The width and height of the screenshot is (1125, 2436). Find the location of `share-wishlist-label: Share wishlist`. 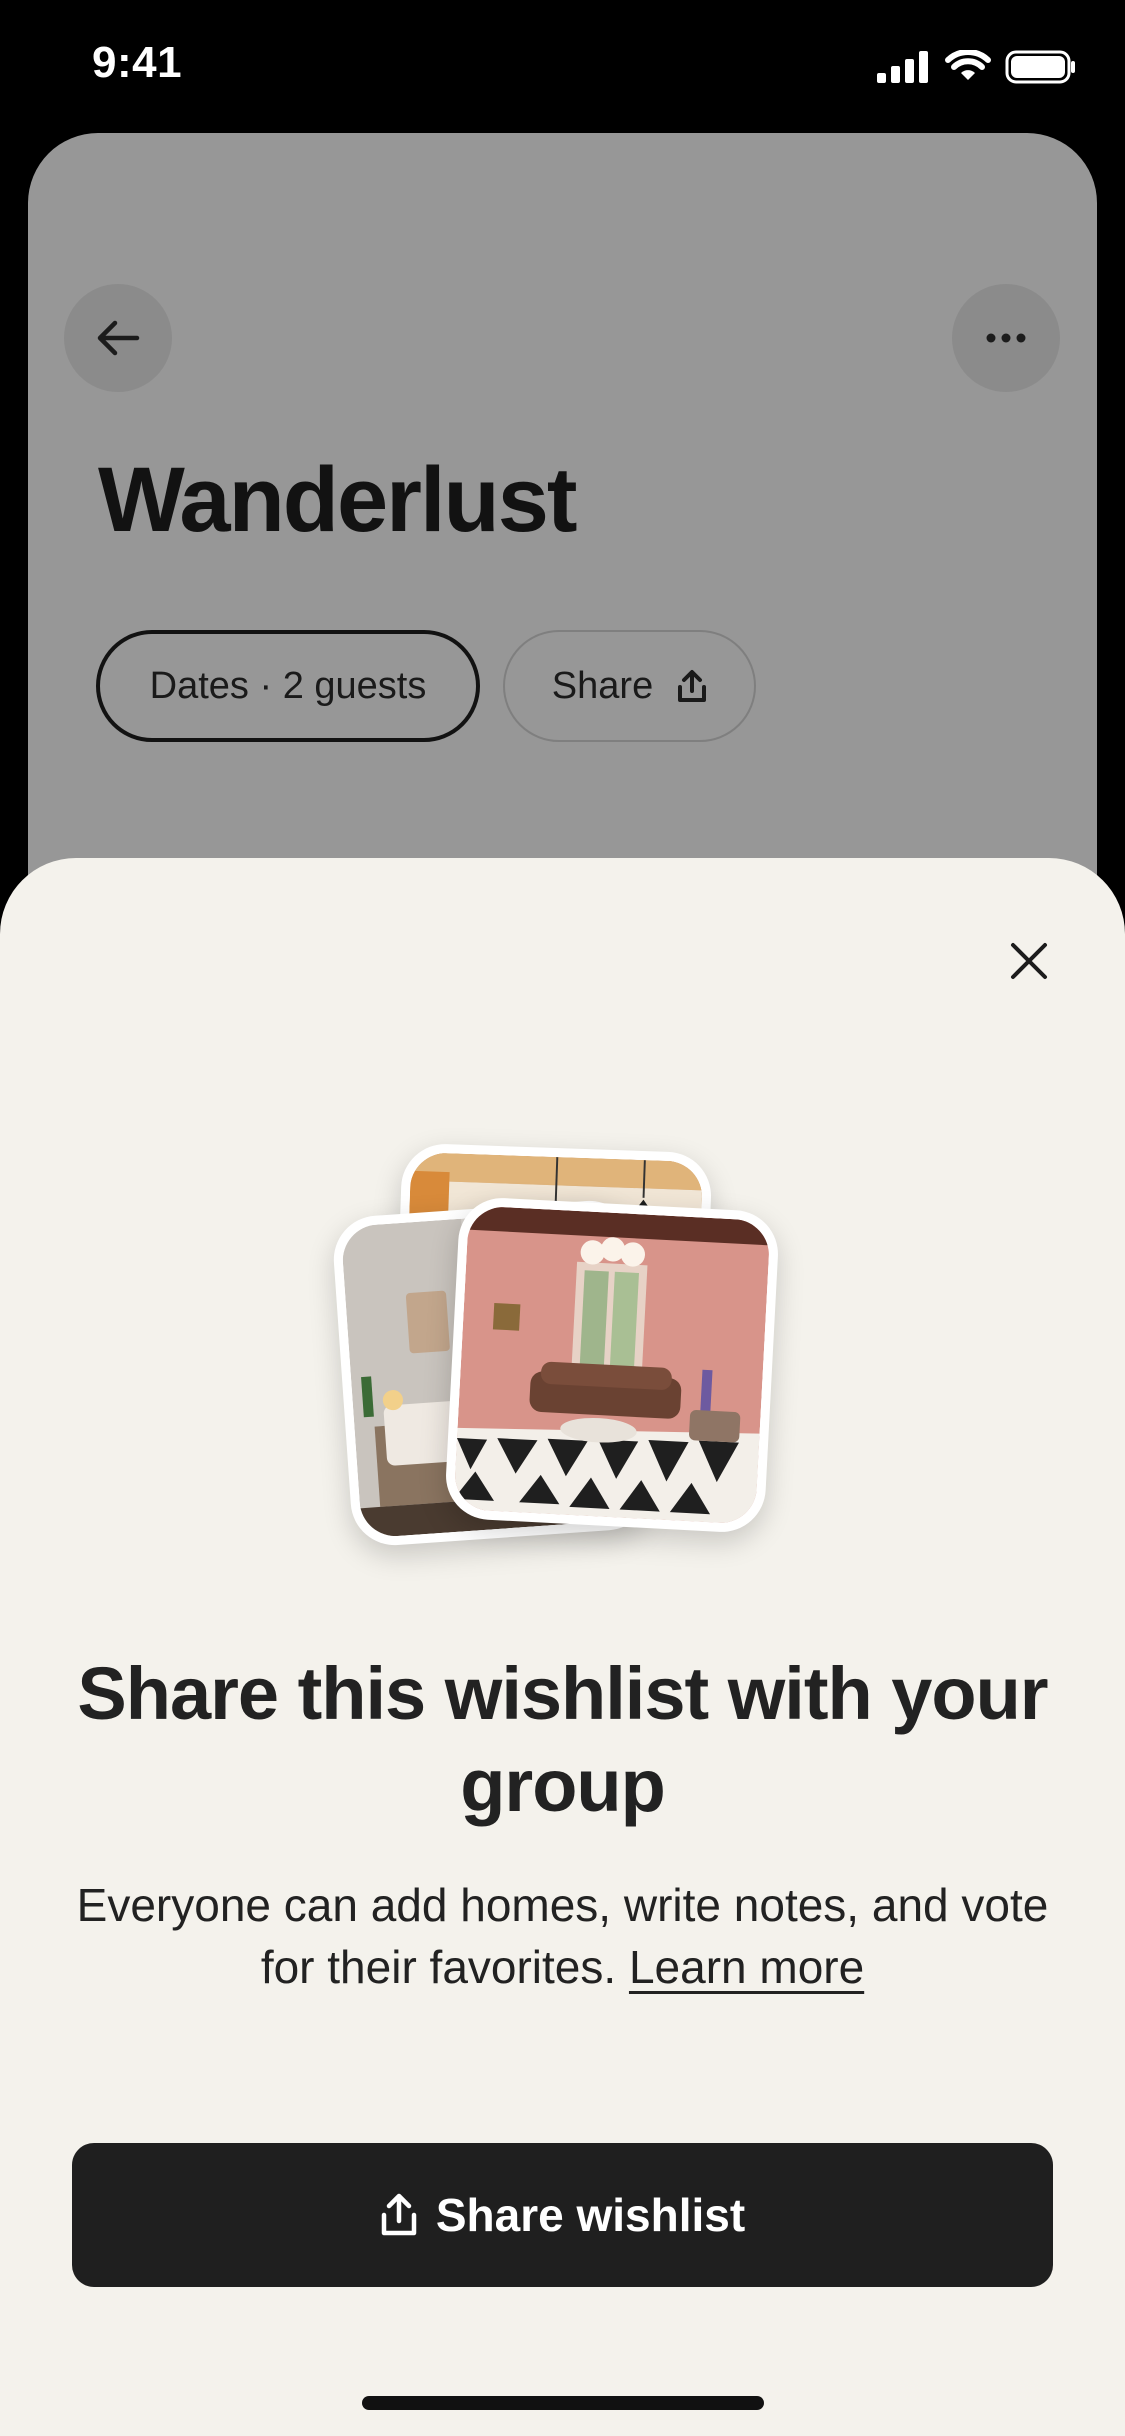

share-wishlist-label: Share wishlist is located at coordinates (590, 2215).